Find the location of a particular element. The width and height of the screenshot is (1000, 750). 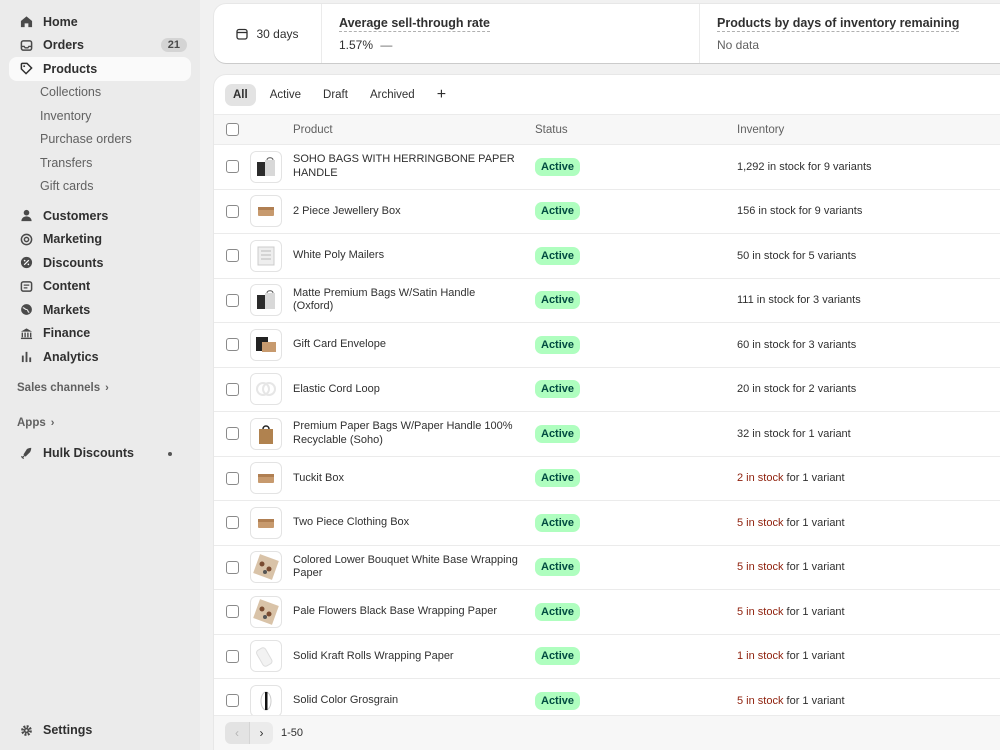

envelope-thumbnail-icon is located at coordinates (266, 344).